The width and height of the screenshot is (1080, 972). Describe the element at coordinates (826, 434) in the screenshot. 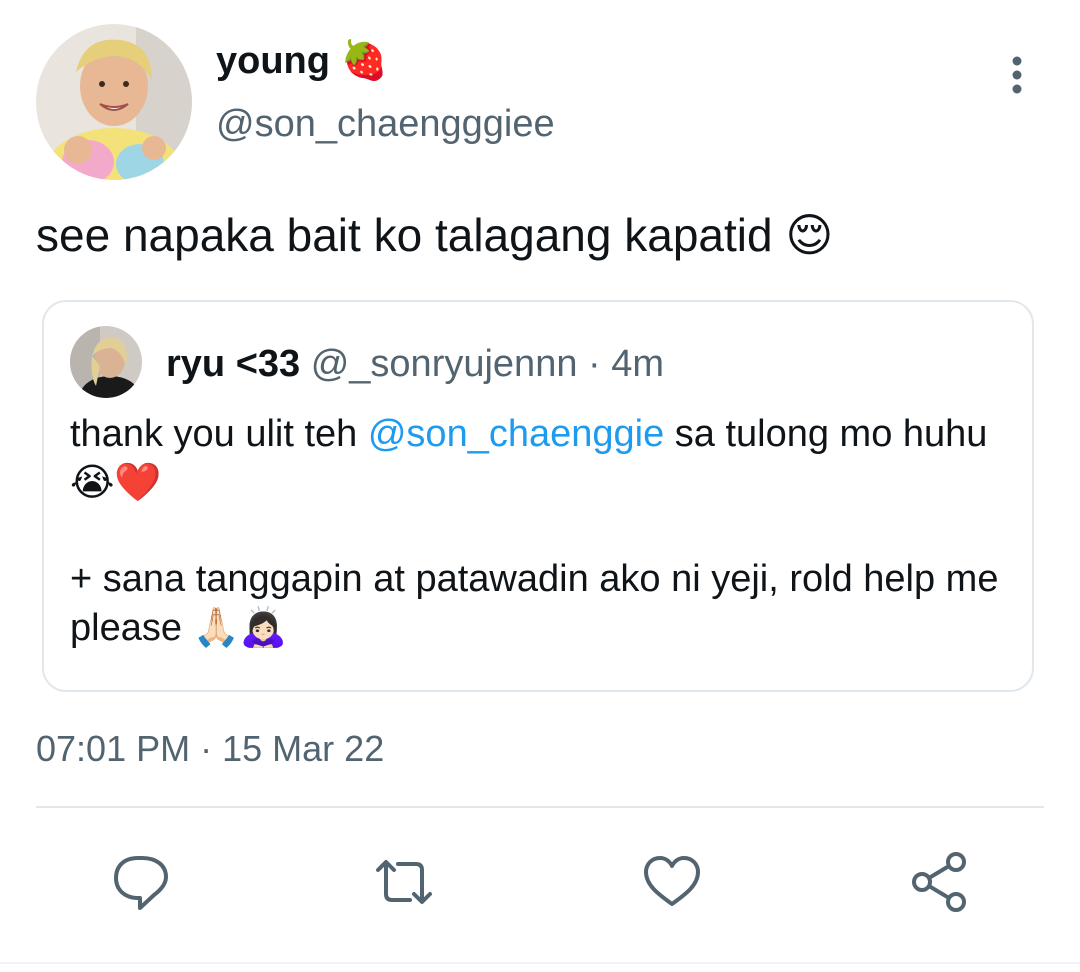

I see `quoted-line1-suffix: sa tulong mo huhu` at that location.